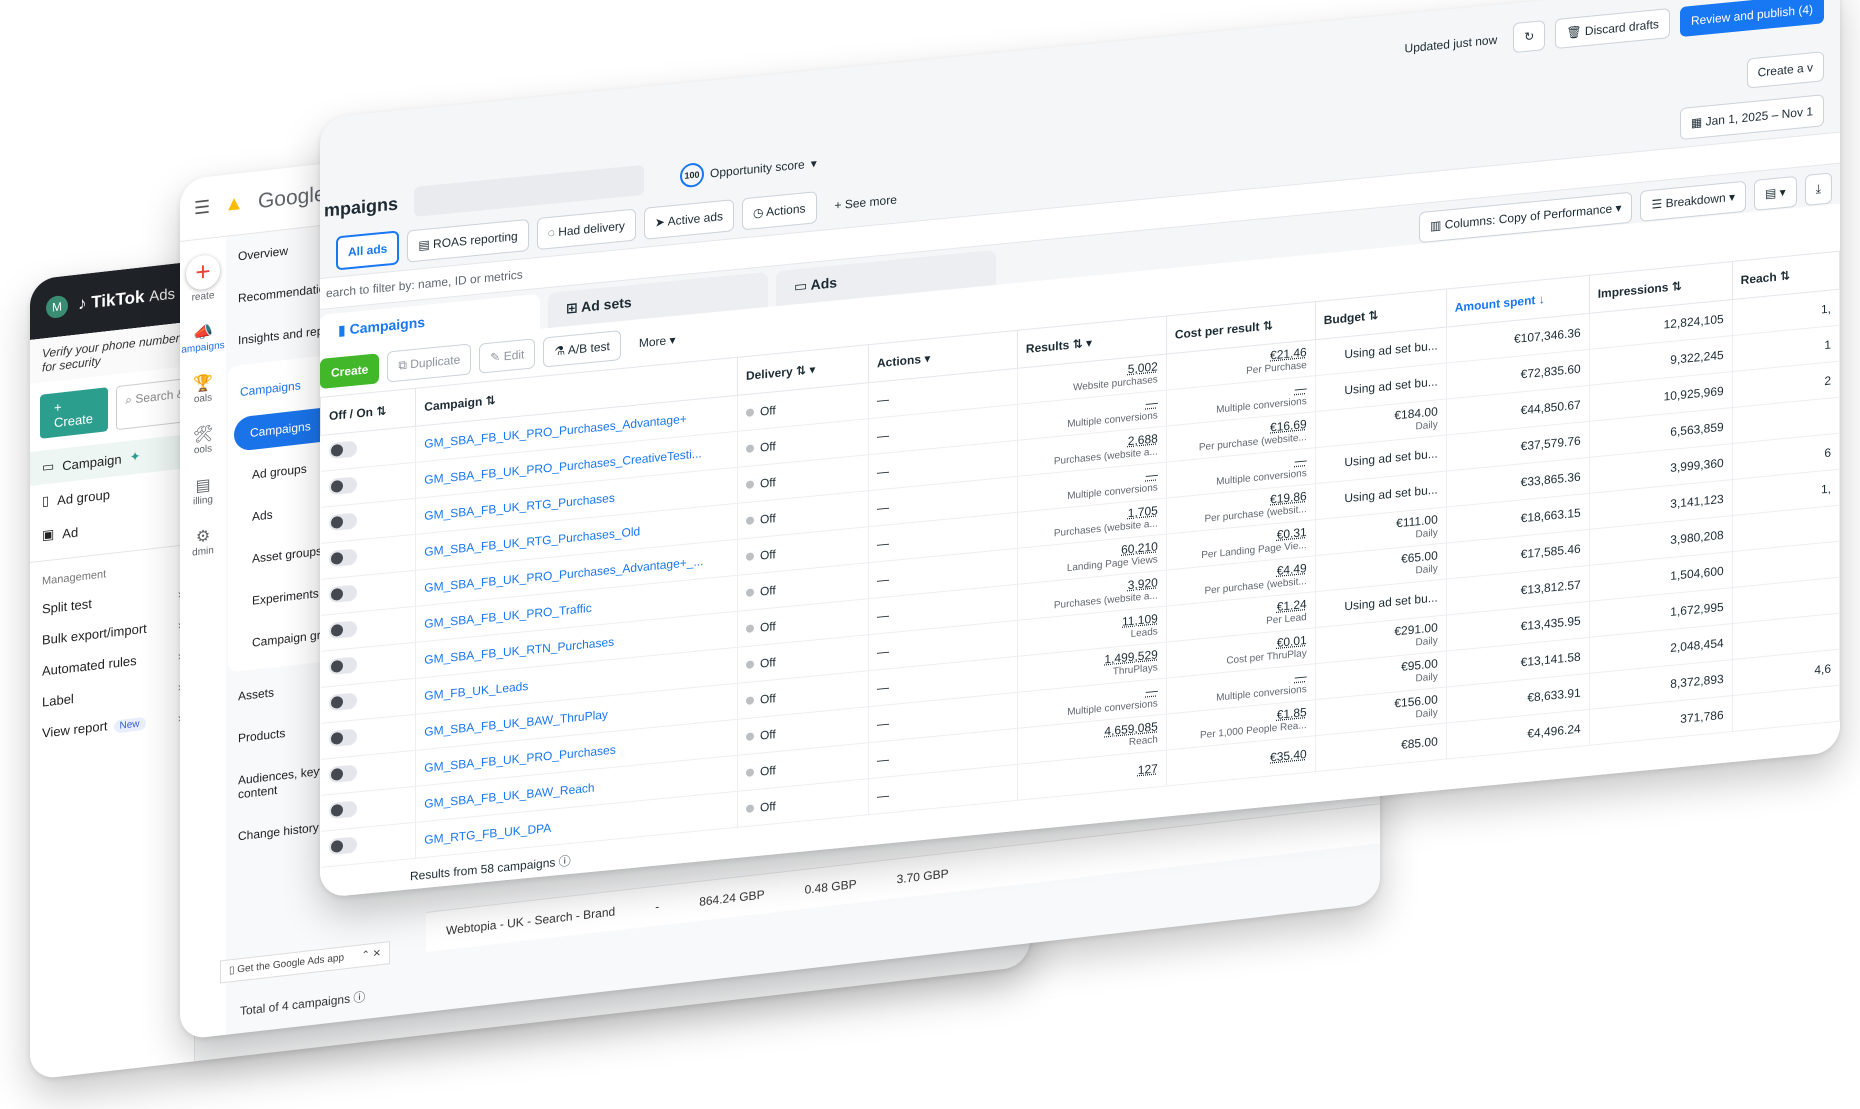 The image size is (1860, 1109). Describe the element at coordinates (692, 175) in the screenshot. I see `score-ring-icon: 100` at that location.